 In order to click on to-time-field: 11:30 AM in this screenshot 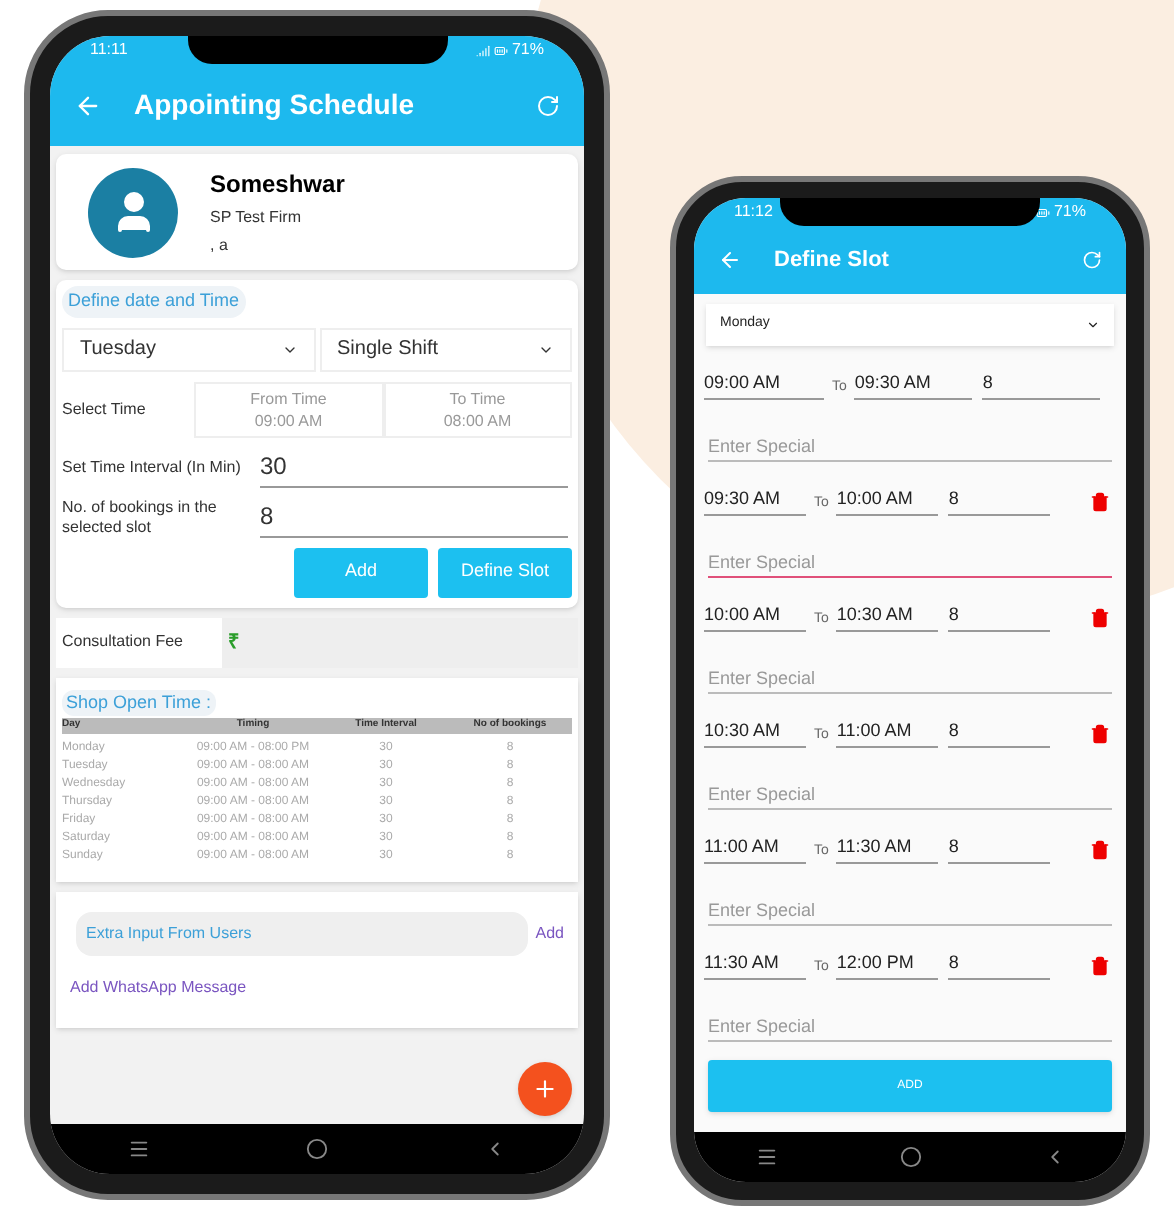, I will do `click(887, 848)`.